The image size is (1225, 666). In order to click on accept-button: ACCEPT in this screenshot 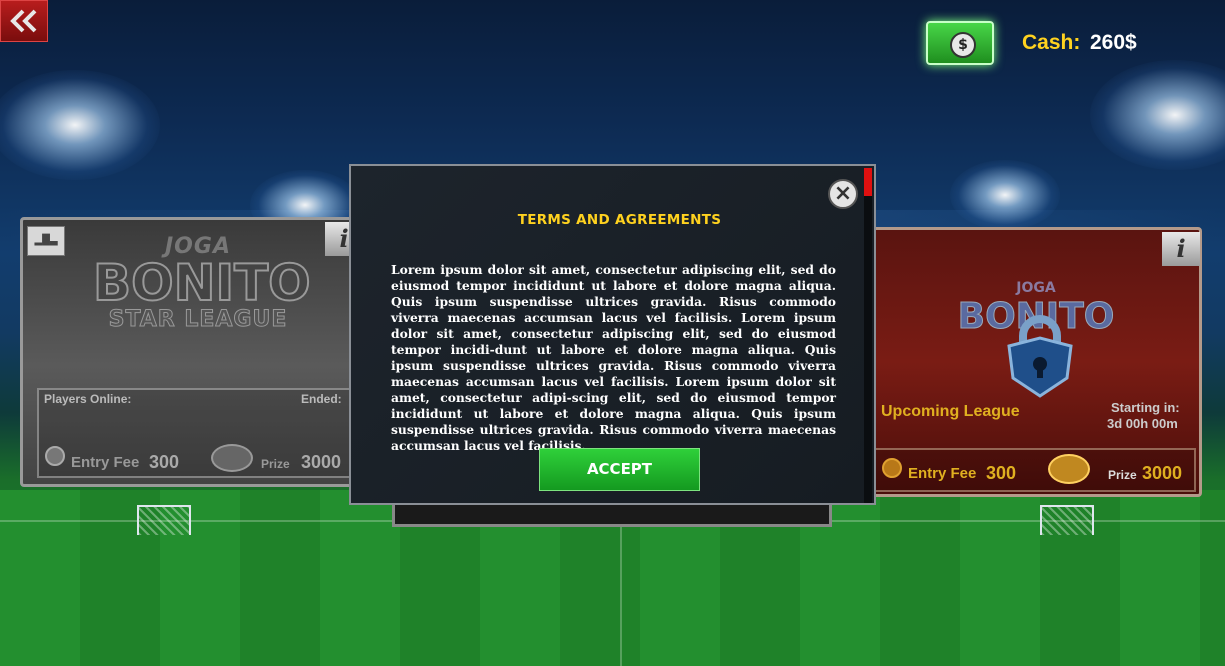, I will do `click(619, 469)`.